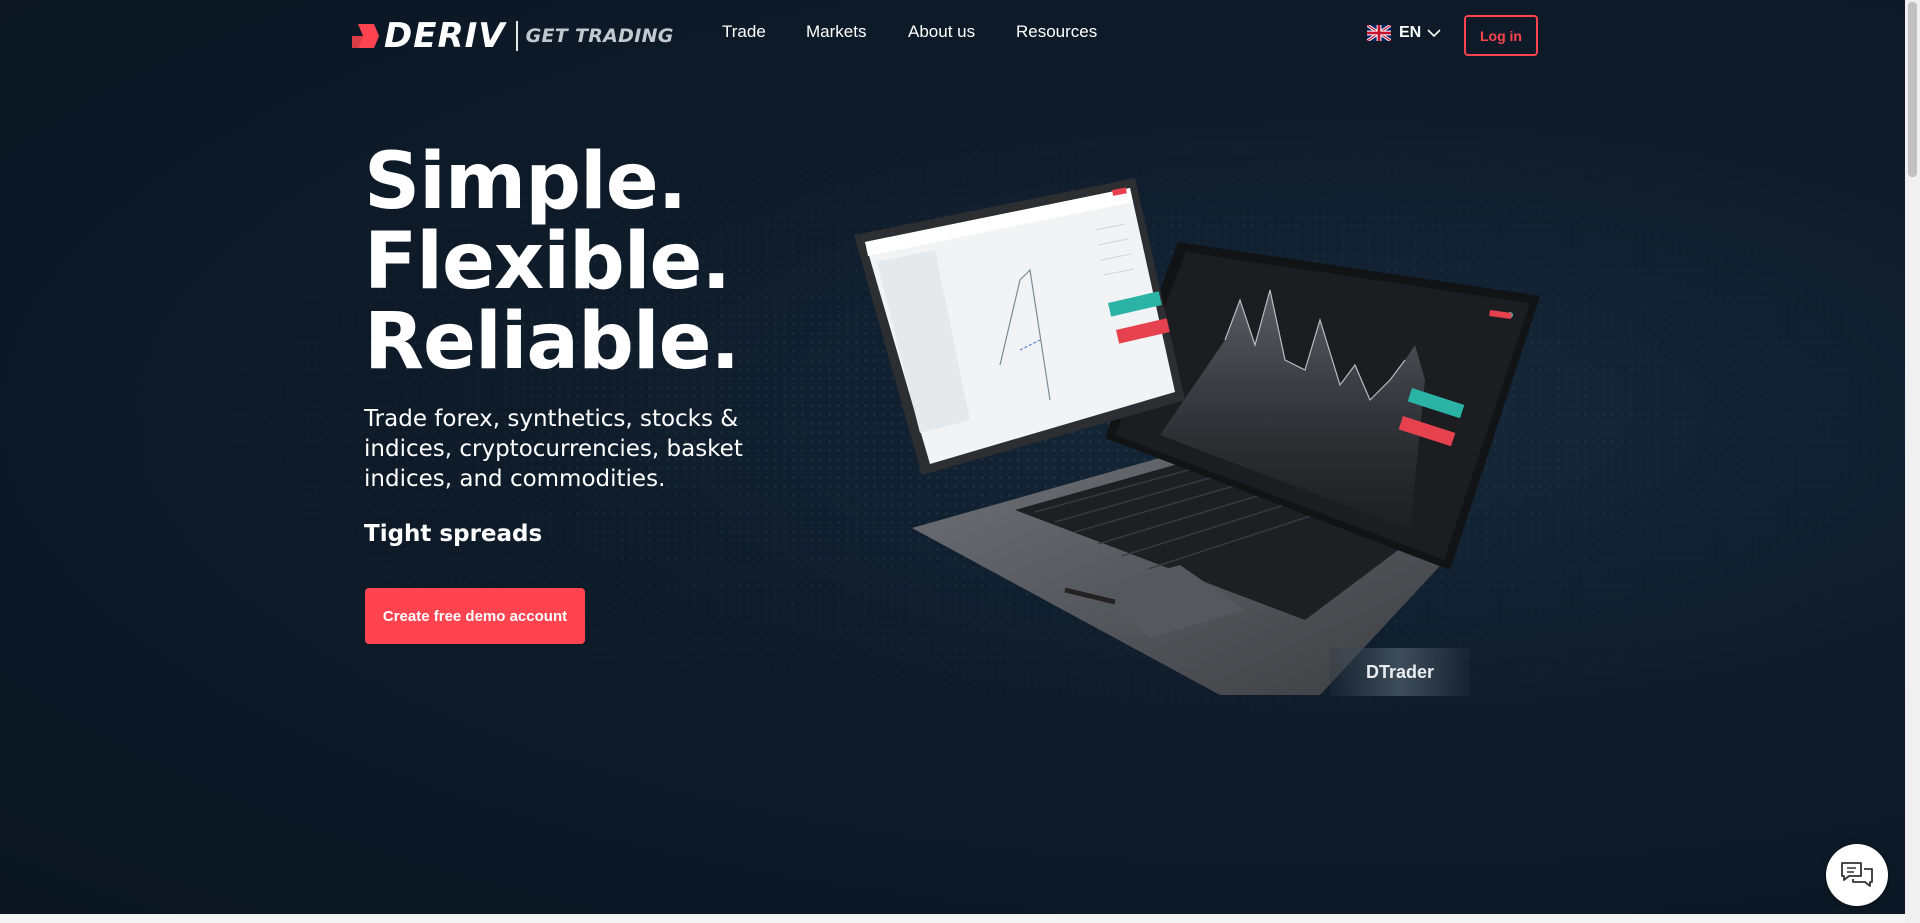 The image size is (1920, 923). What do you see at coordinates (941, 32) in the screenshot?
I see `nav-about-us: About us` at bounding box center [941, 32].